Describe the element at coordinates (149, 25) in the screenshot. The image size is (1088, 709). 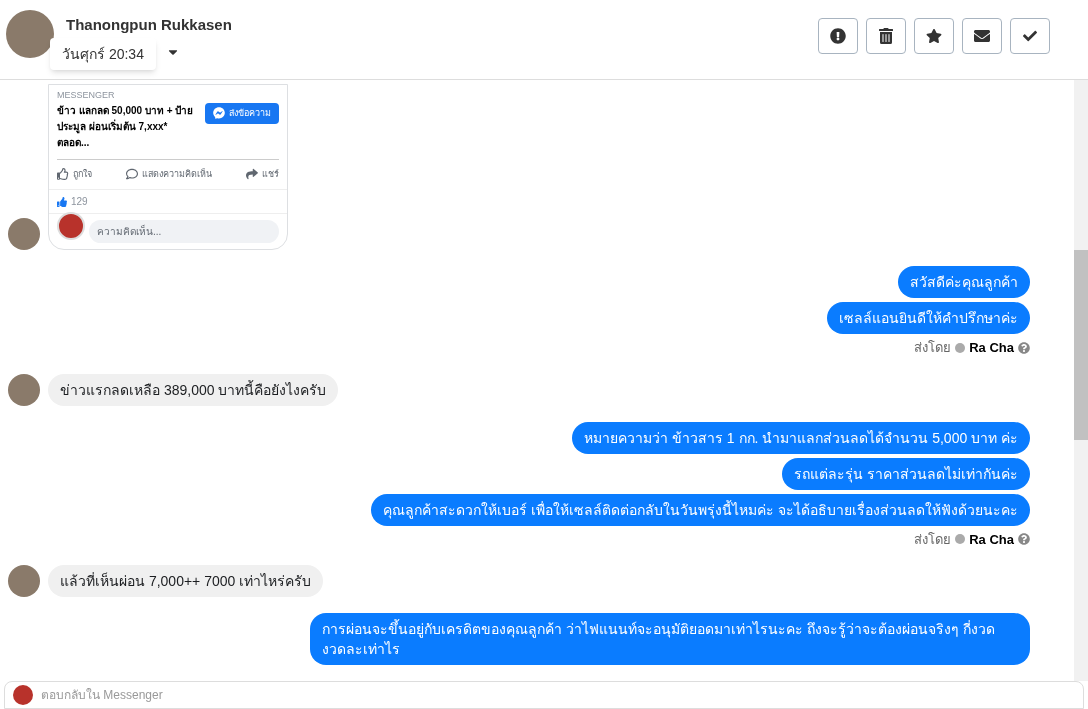
I see `contact-name: Thanongpun Rukkasen` at that location.